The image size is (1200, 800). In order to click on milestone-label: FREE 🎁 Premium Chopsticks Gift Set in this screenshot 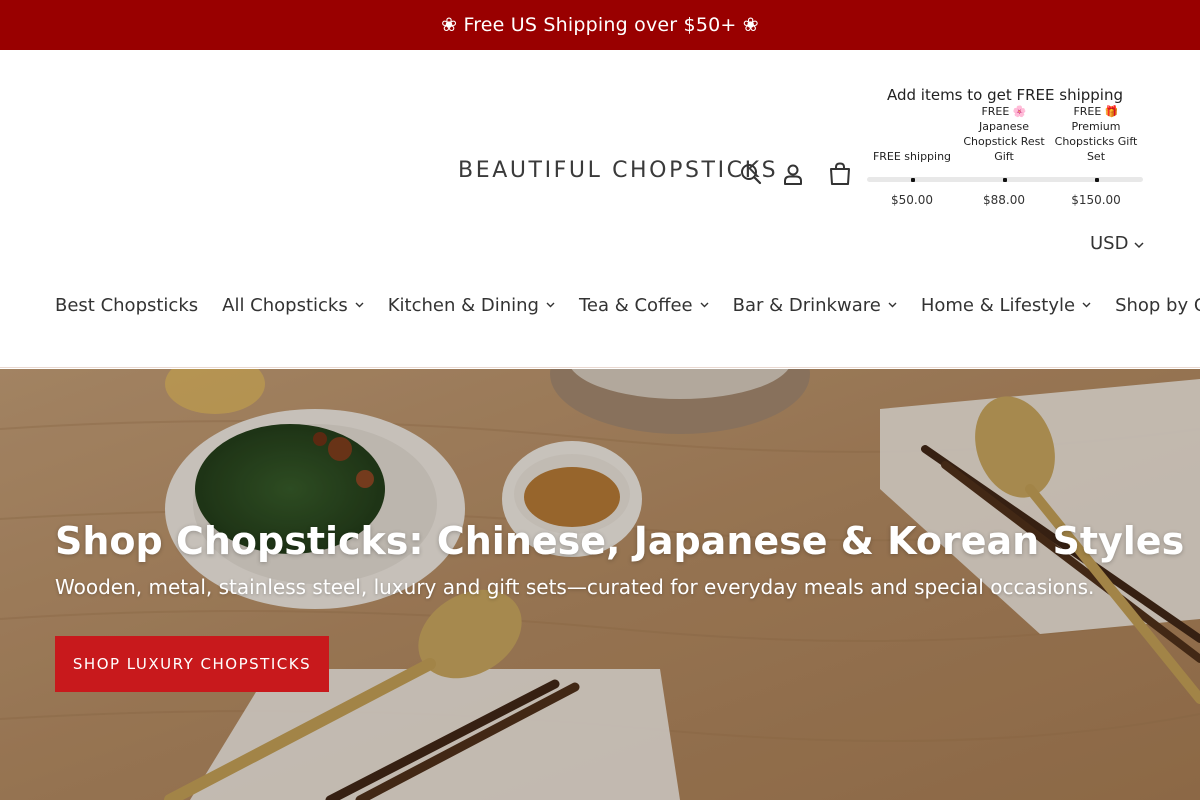, I will do `click(1096, 134)`.